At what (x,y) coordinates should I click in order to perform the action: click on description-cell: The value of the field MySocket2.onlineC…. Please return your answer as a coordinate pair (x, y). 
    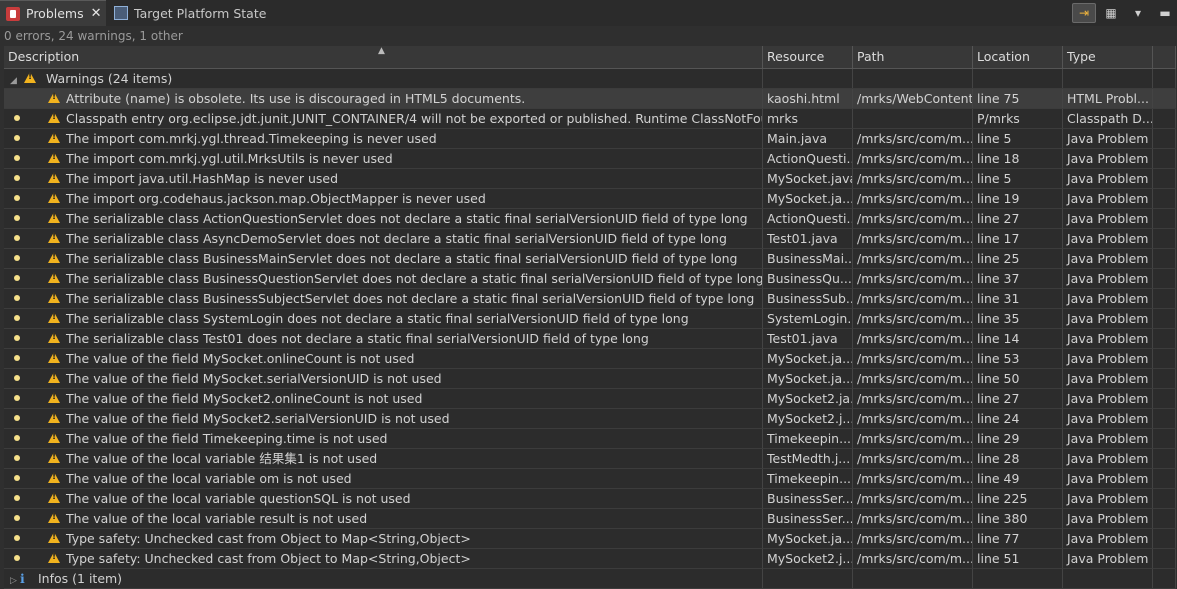
    Looking at the image, I should click on (383, 398).